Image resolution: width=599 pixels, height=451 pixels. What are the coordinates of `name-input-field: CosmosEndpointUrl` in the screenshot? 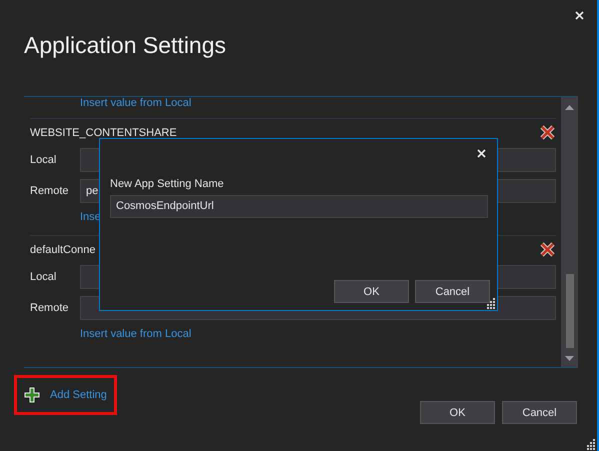 It's located at (299, 206).